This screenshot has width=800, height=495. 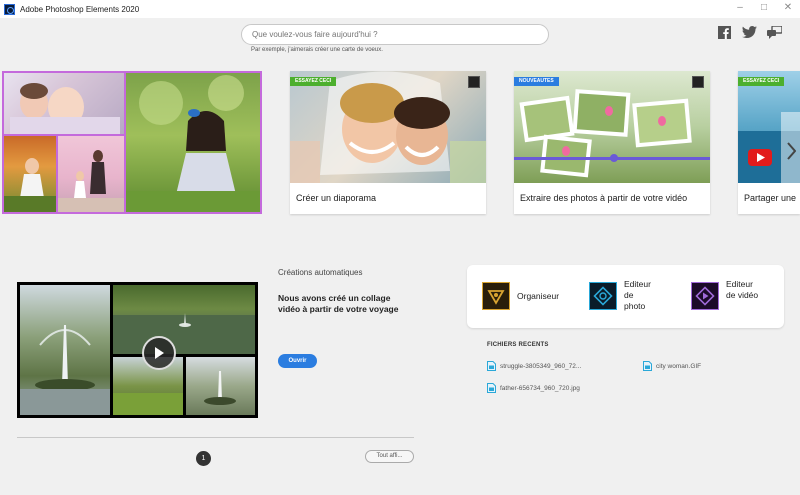 I want to click on twitter-icon, so click(x=749, y=32).